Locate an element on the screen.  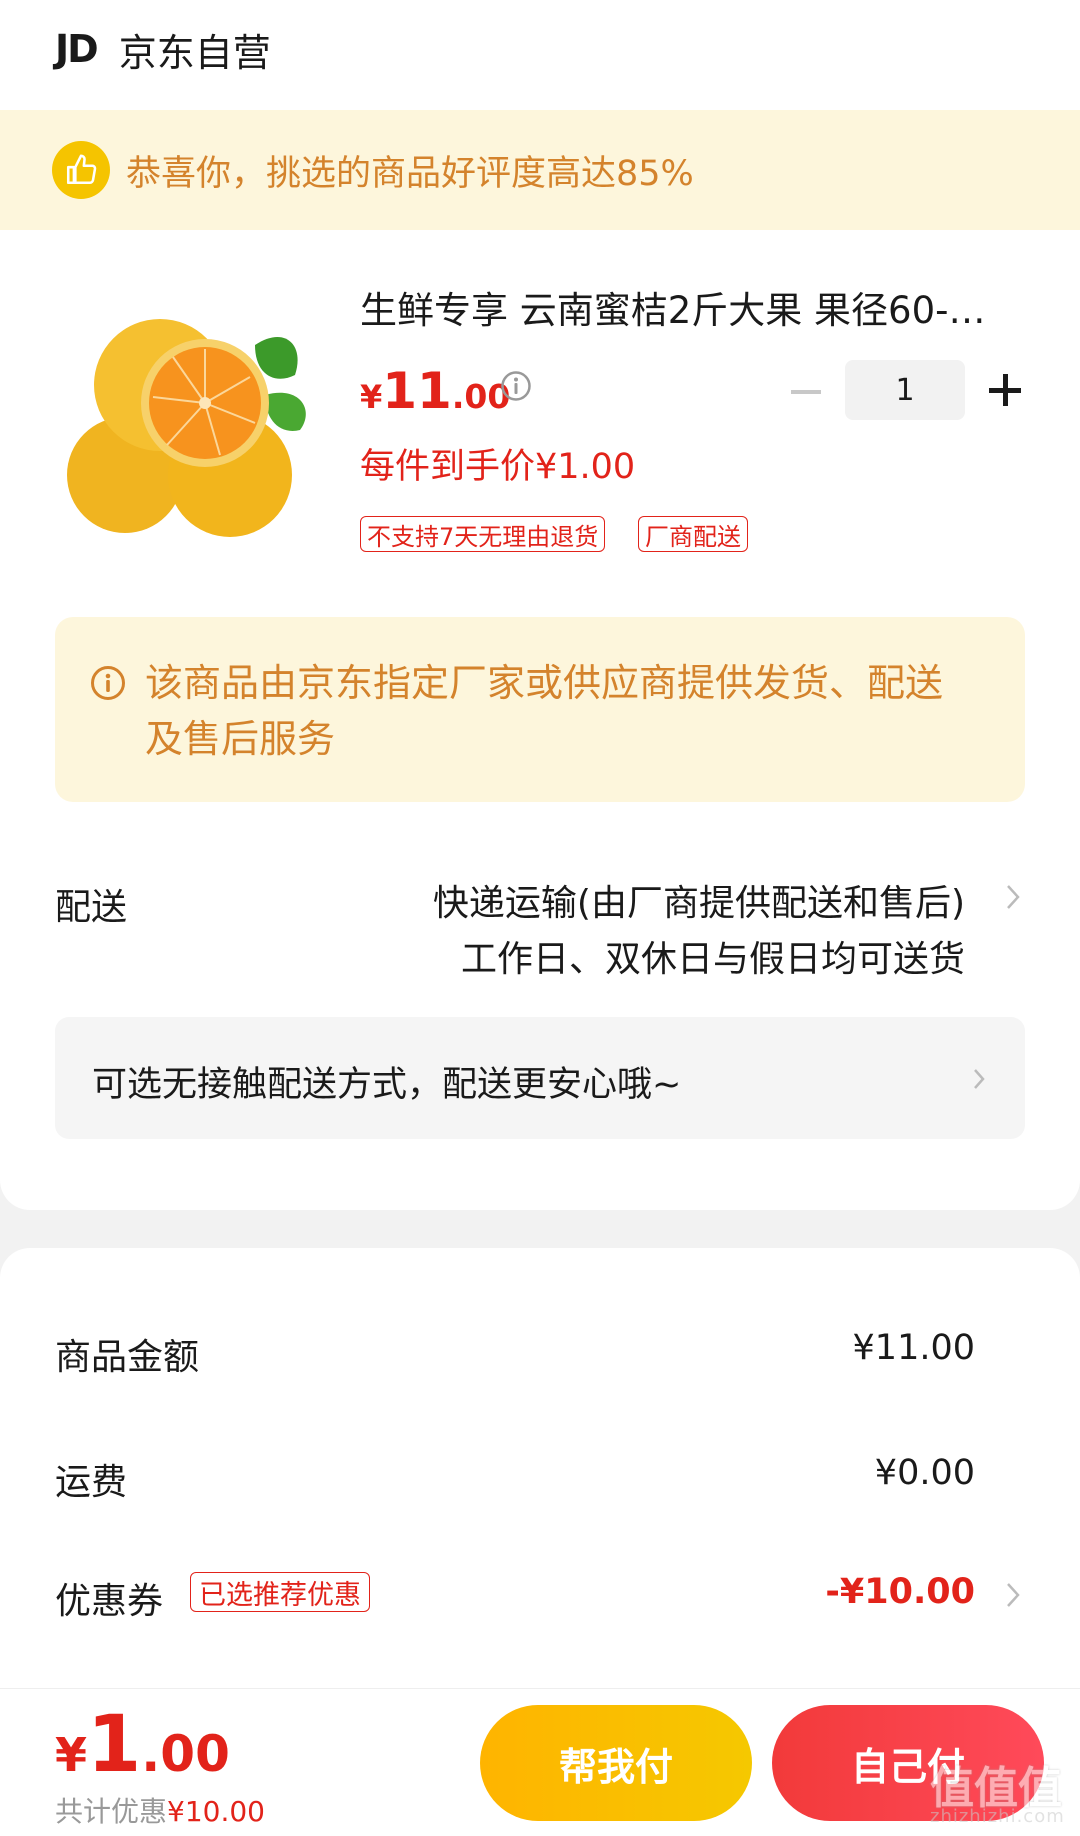
shipping-fee-label: 运费 is located at coordinates (91, 1482).